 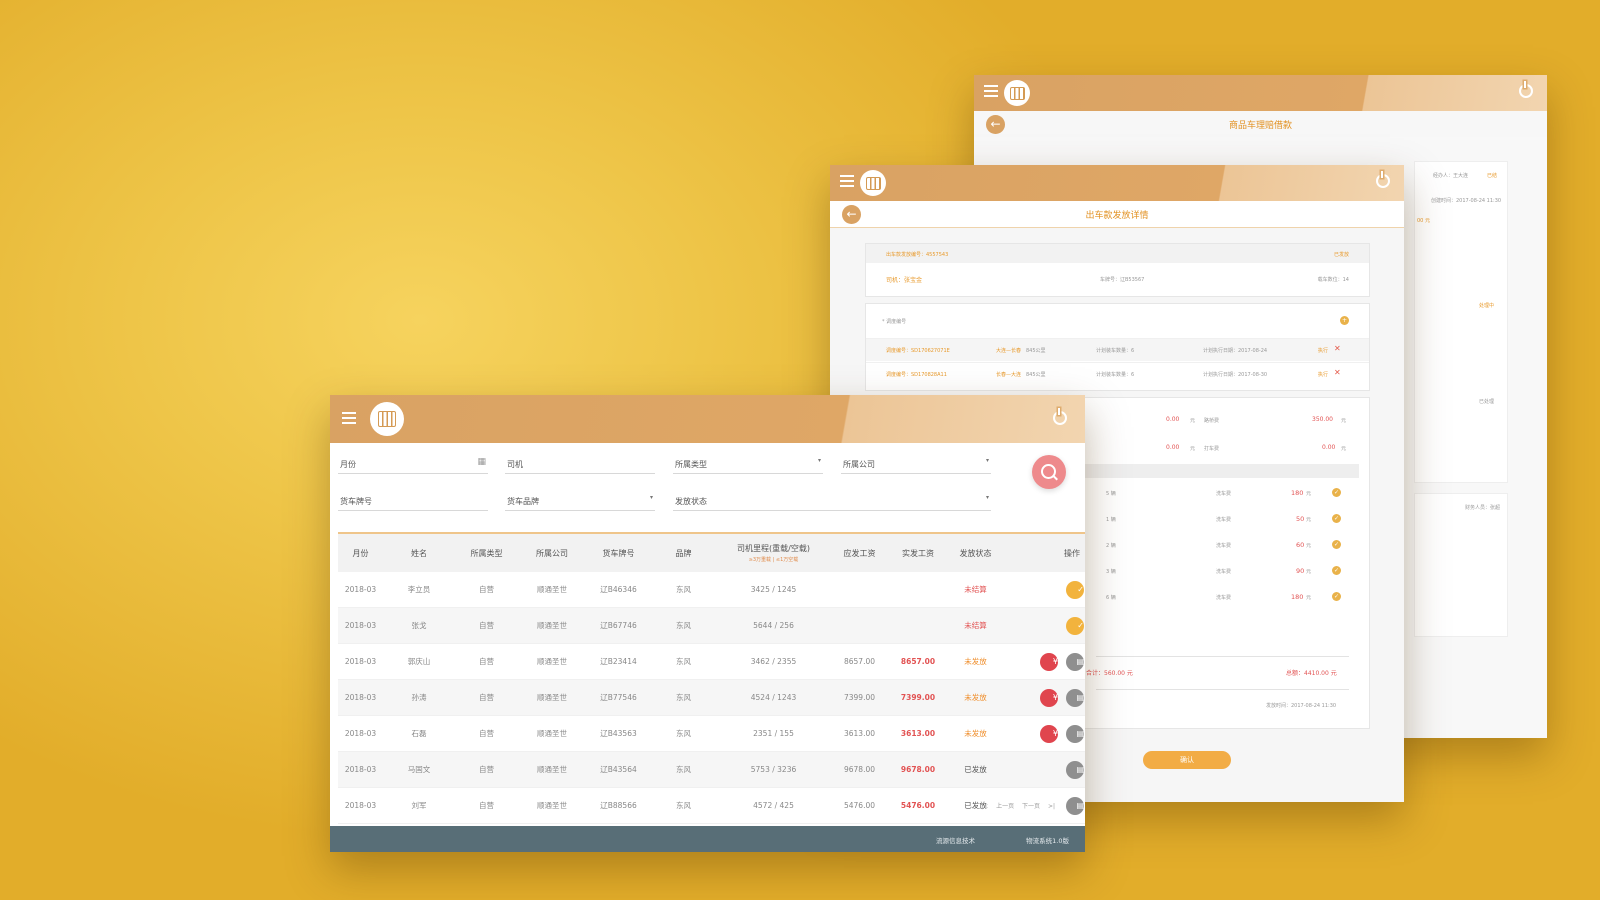 I want to click on paid-salary-cell, so click(x=918, y=590).